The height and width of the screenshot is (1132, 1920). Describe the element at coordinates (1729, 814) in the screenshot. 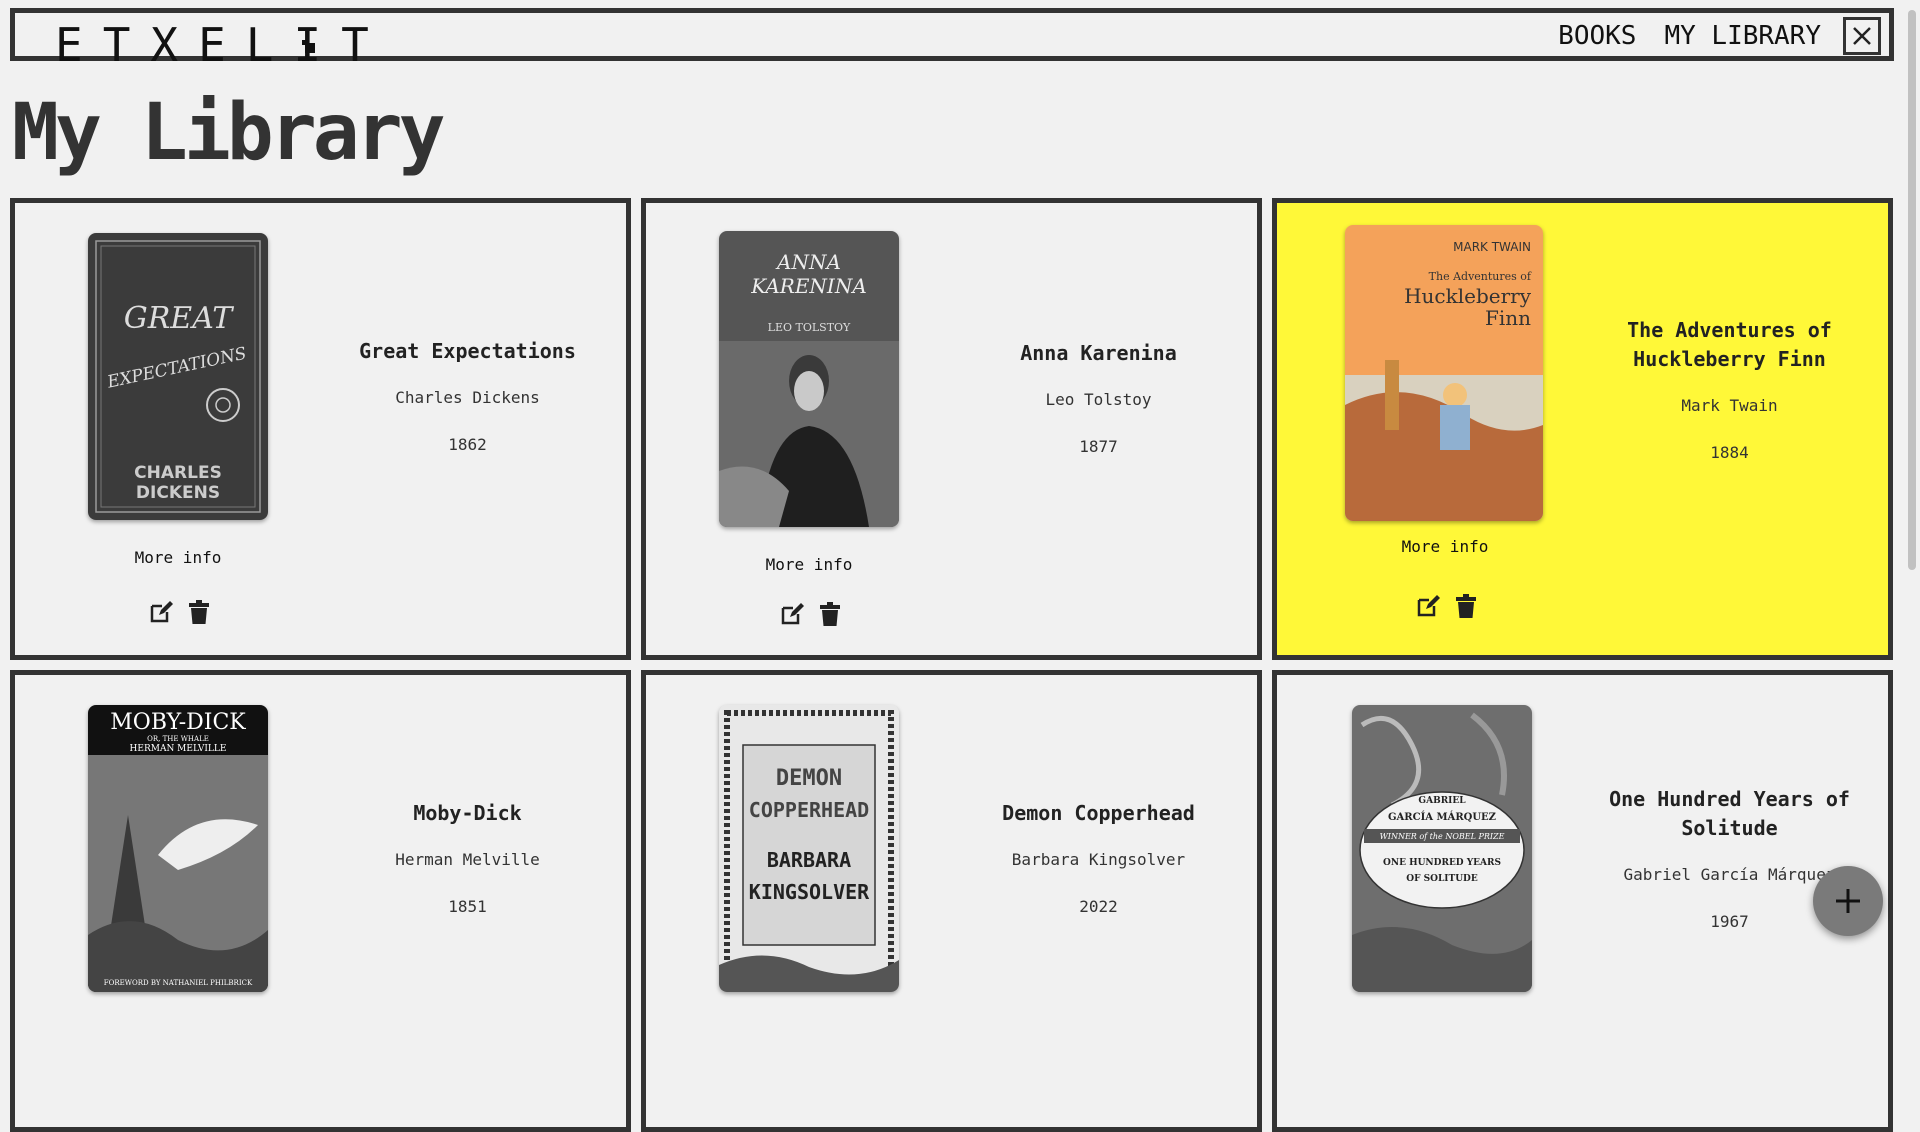

I see `book-title: One Hundred Years of Solitude` at that location.